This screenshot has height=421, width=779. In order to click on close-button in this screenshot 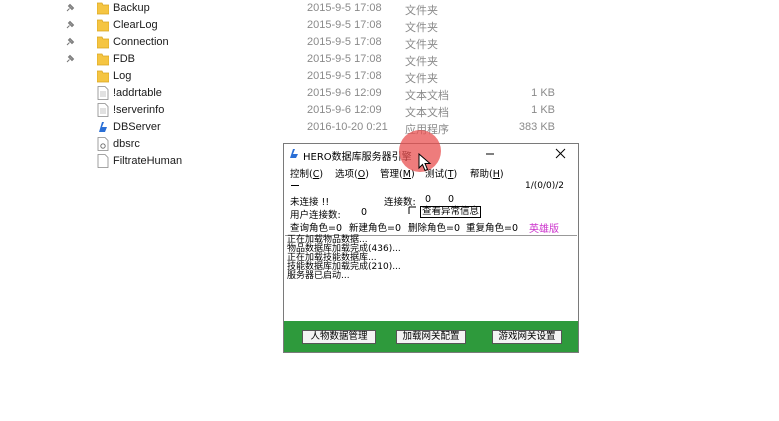, I will do `click(560, 154)`.